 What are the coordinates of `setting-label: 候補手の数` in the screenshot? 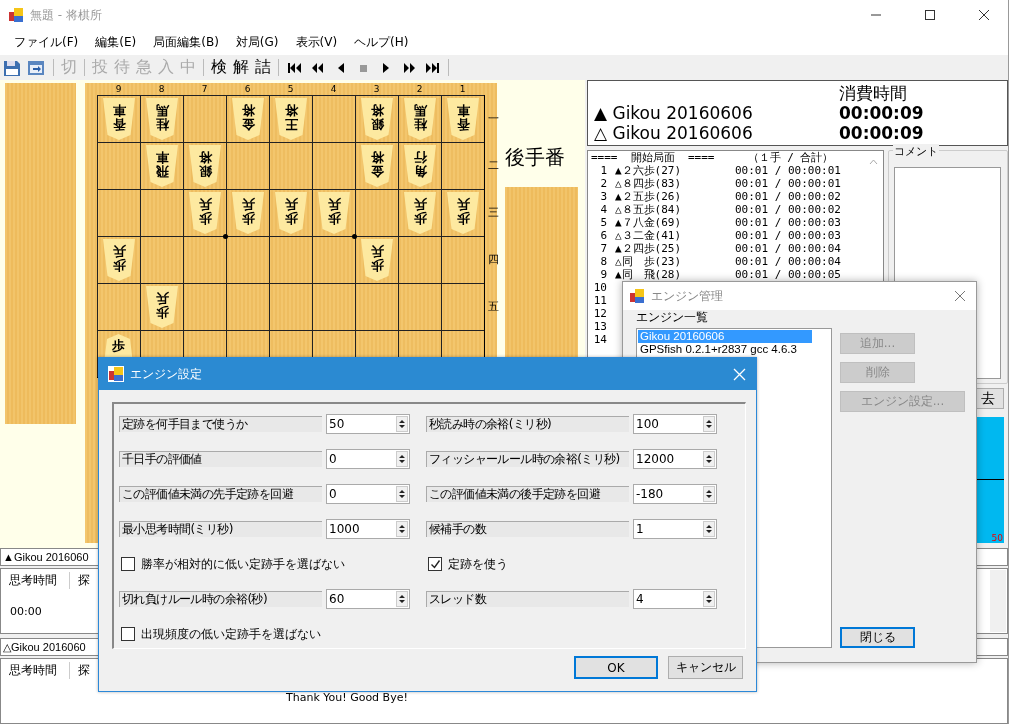 It's located at (527, 529).